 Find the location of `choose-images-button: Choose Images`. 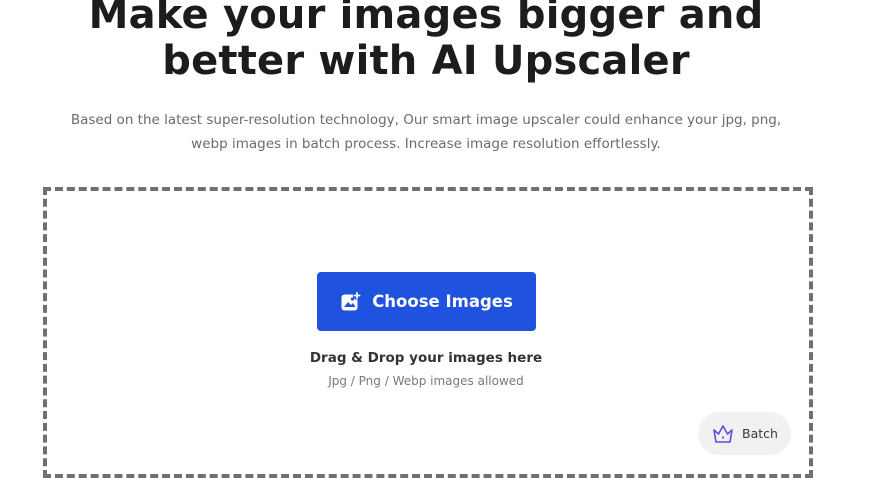

choose-images-button: Choose Images is located at coordinates (426, 301).